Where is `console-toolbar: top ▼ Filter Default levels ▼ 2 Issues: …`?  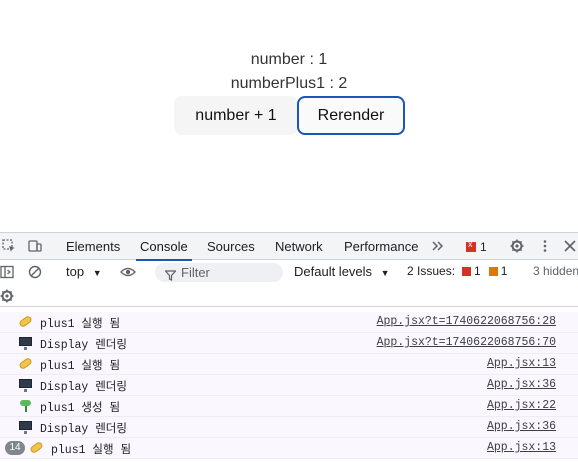 console-toolbar: top ▼ Filter Default levels ▼ 2 Issues: … is located at coordinates (289, 272).